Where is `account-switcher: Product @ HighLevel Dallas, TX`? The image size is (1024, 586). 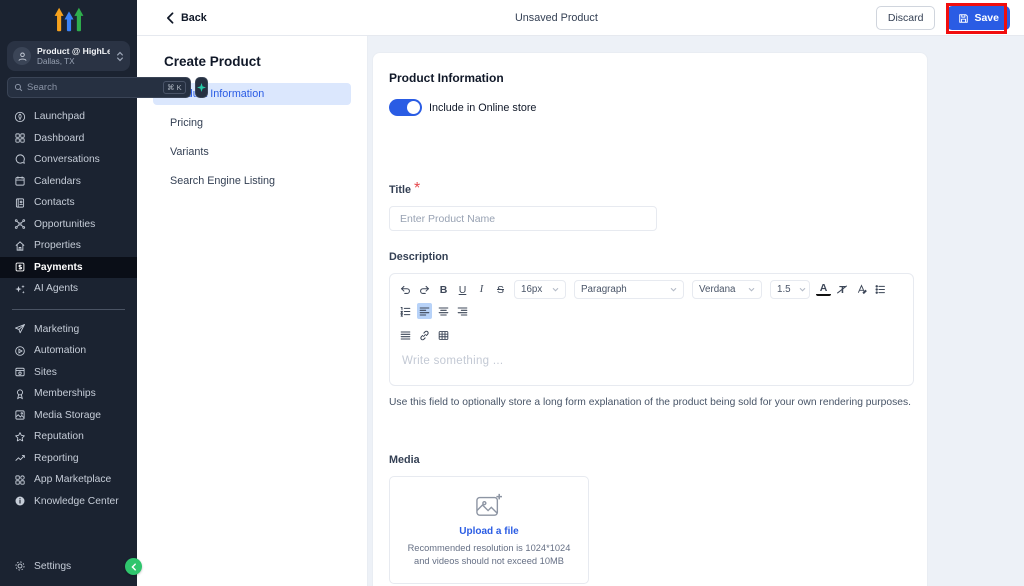
account-switcher: Product @ HighLevel Dallas, TX is located at coordinates (68, 56).